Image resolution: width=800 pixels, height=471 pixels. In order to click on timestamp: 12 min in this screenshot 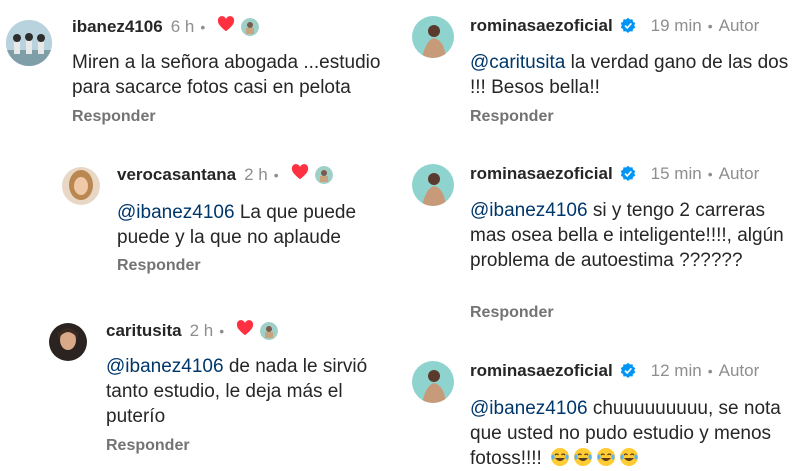, I will do `click(676, 370)`.